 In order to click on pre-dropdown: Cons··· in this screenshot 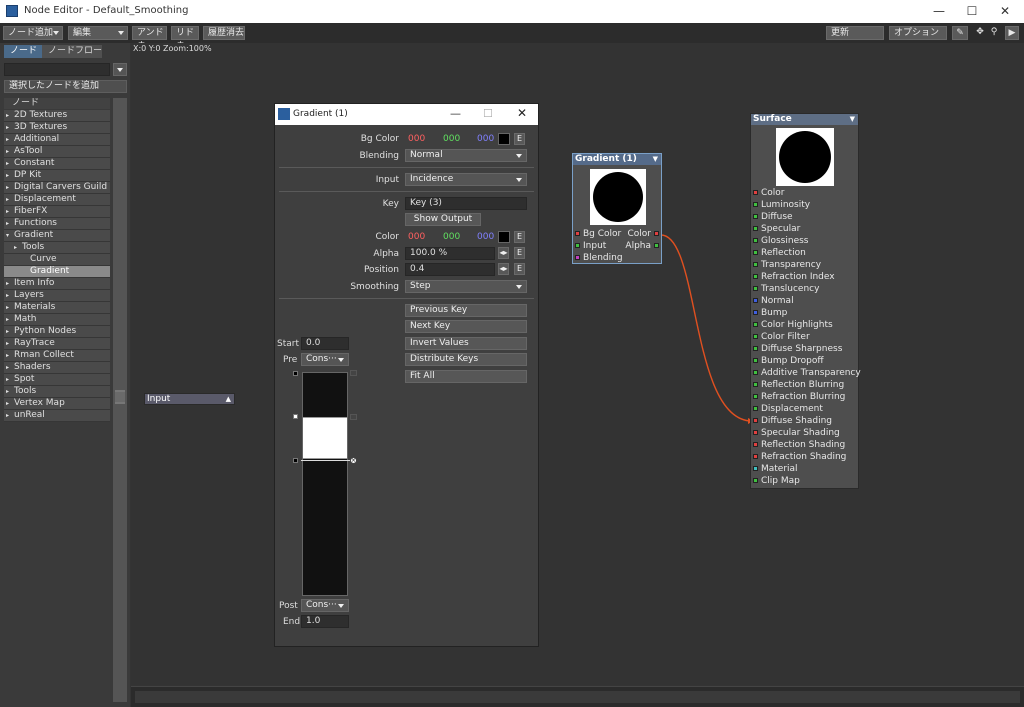, I will do `click(325, 359)`.